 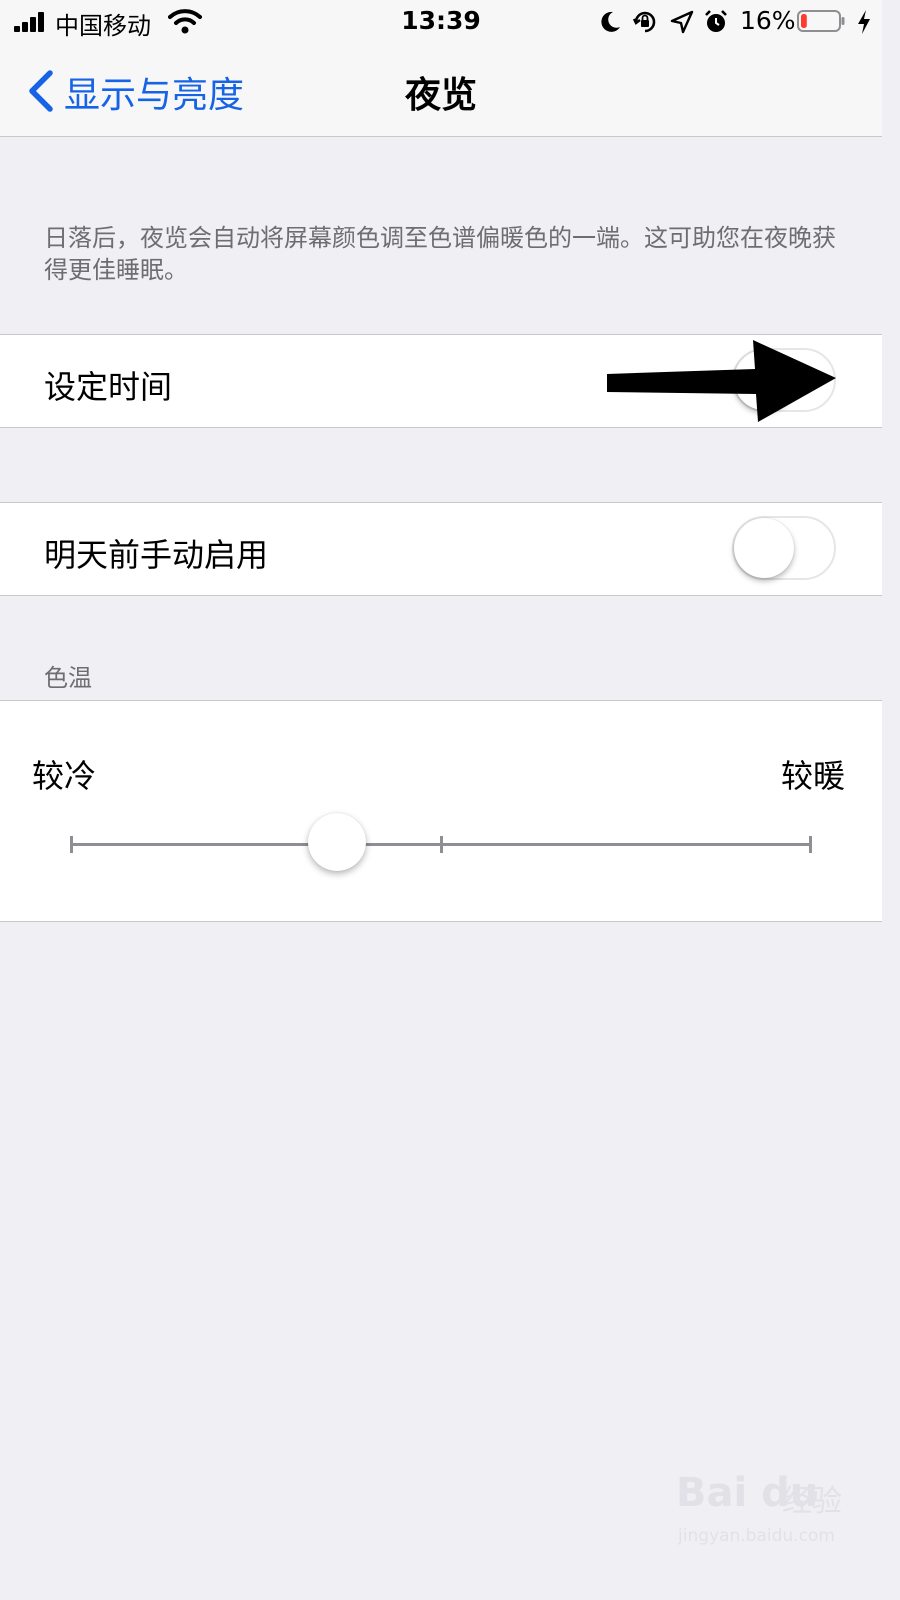 I want to click on less-warm-label: 较冷, so click(x=64, y=776).